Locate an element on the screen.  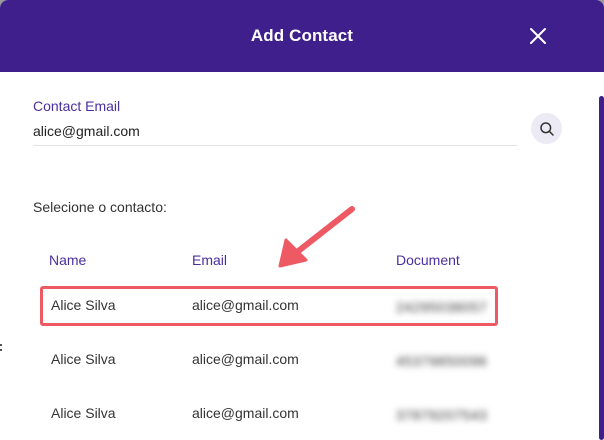
row-document: 37879207543 is located at coordinates (442, 415).